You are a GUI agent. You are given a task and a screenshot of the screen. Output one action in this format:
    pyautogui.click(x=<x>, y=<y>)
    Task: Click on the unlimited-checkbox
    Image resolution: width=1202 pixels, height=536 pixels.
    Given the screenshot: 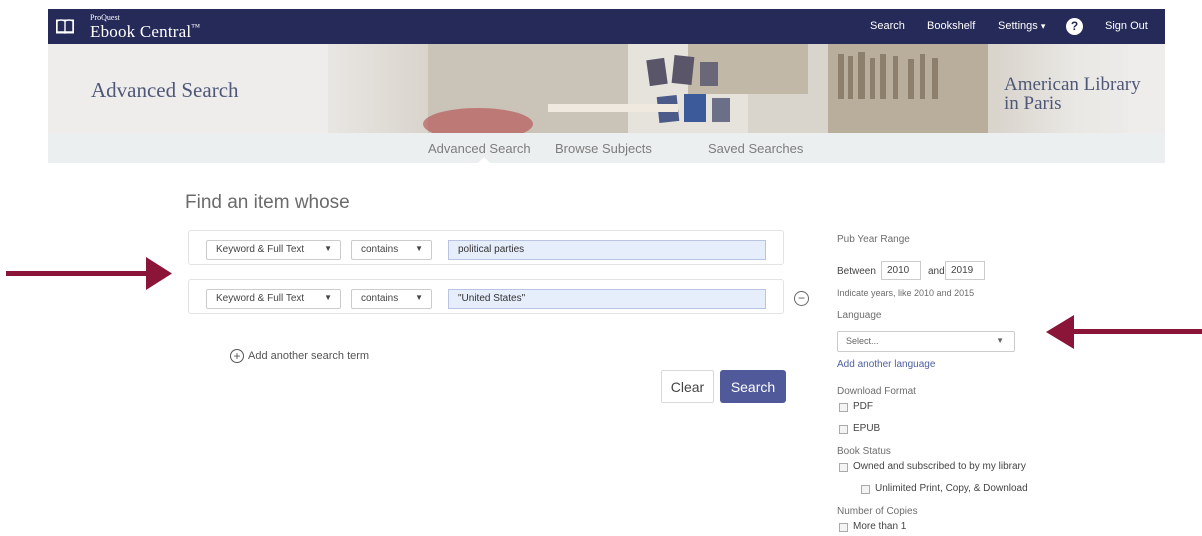 What is the action you would take?
    pyautogui.click(x=865, y=489)
    